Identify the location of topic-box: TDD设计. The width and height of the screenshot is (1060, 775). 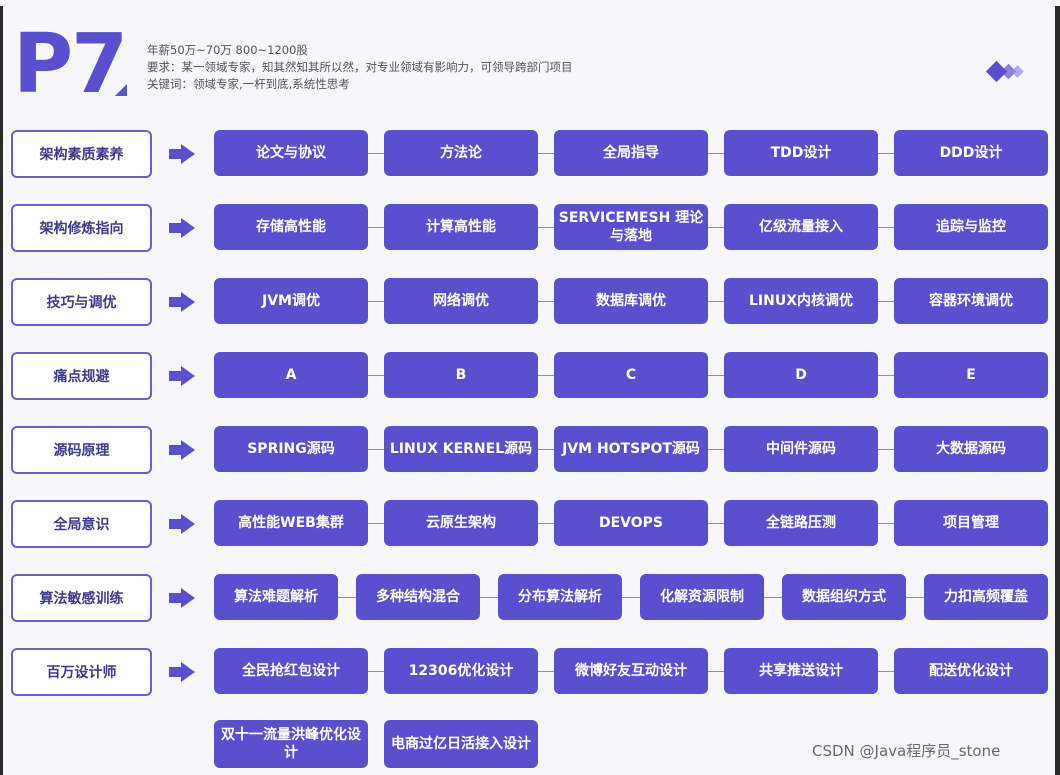
(801, 153).